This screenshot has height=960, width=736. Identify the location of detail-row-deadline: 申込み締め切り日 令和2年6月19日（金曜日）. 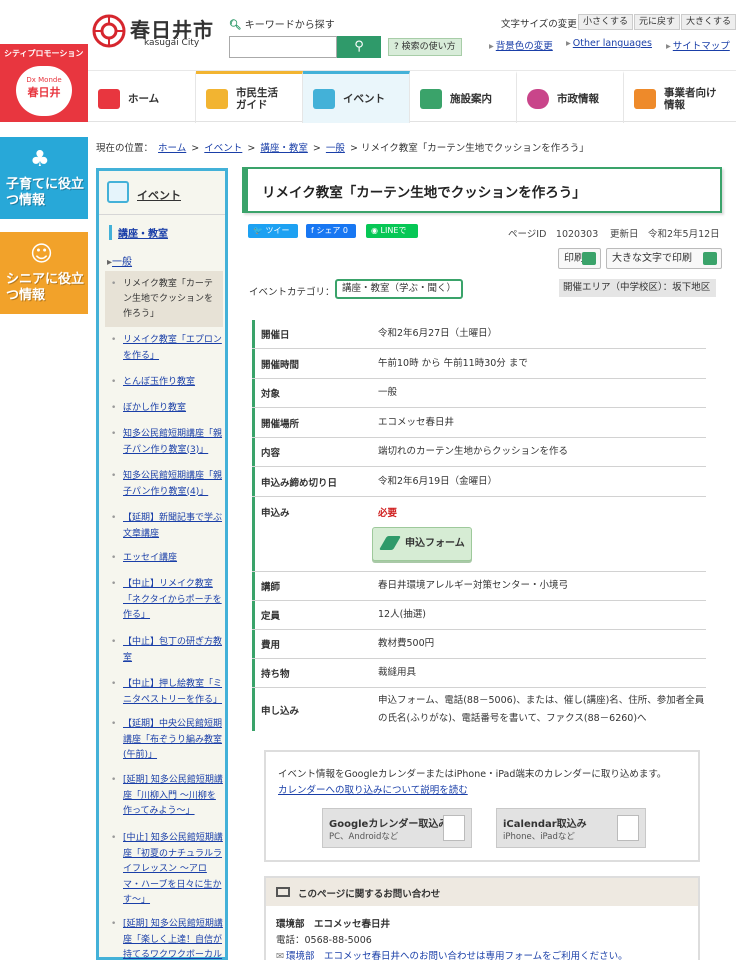
(479, 482).